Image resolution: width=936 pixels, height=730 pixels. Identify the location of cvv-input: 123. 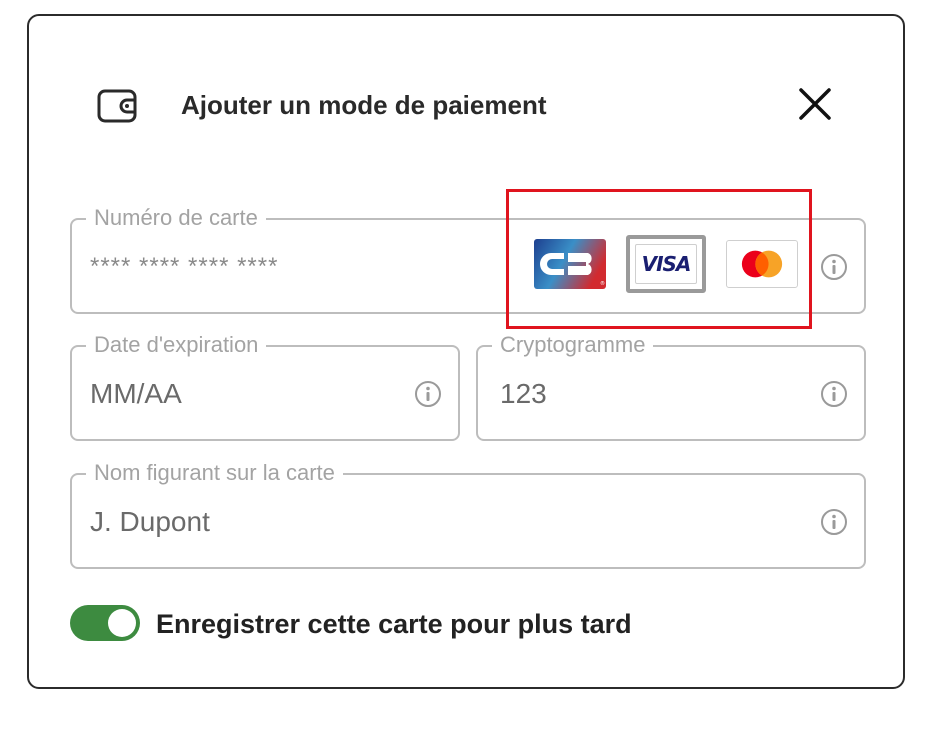
(523, 394).